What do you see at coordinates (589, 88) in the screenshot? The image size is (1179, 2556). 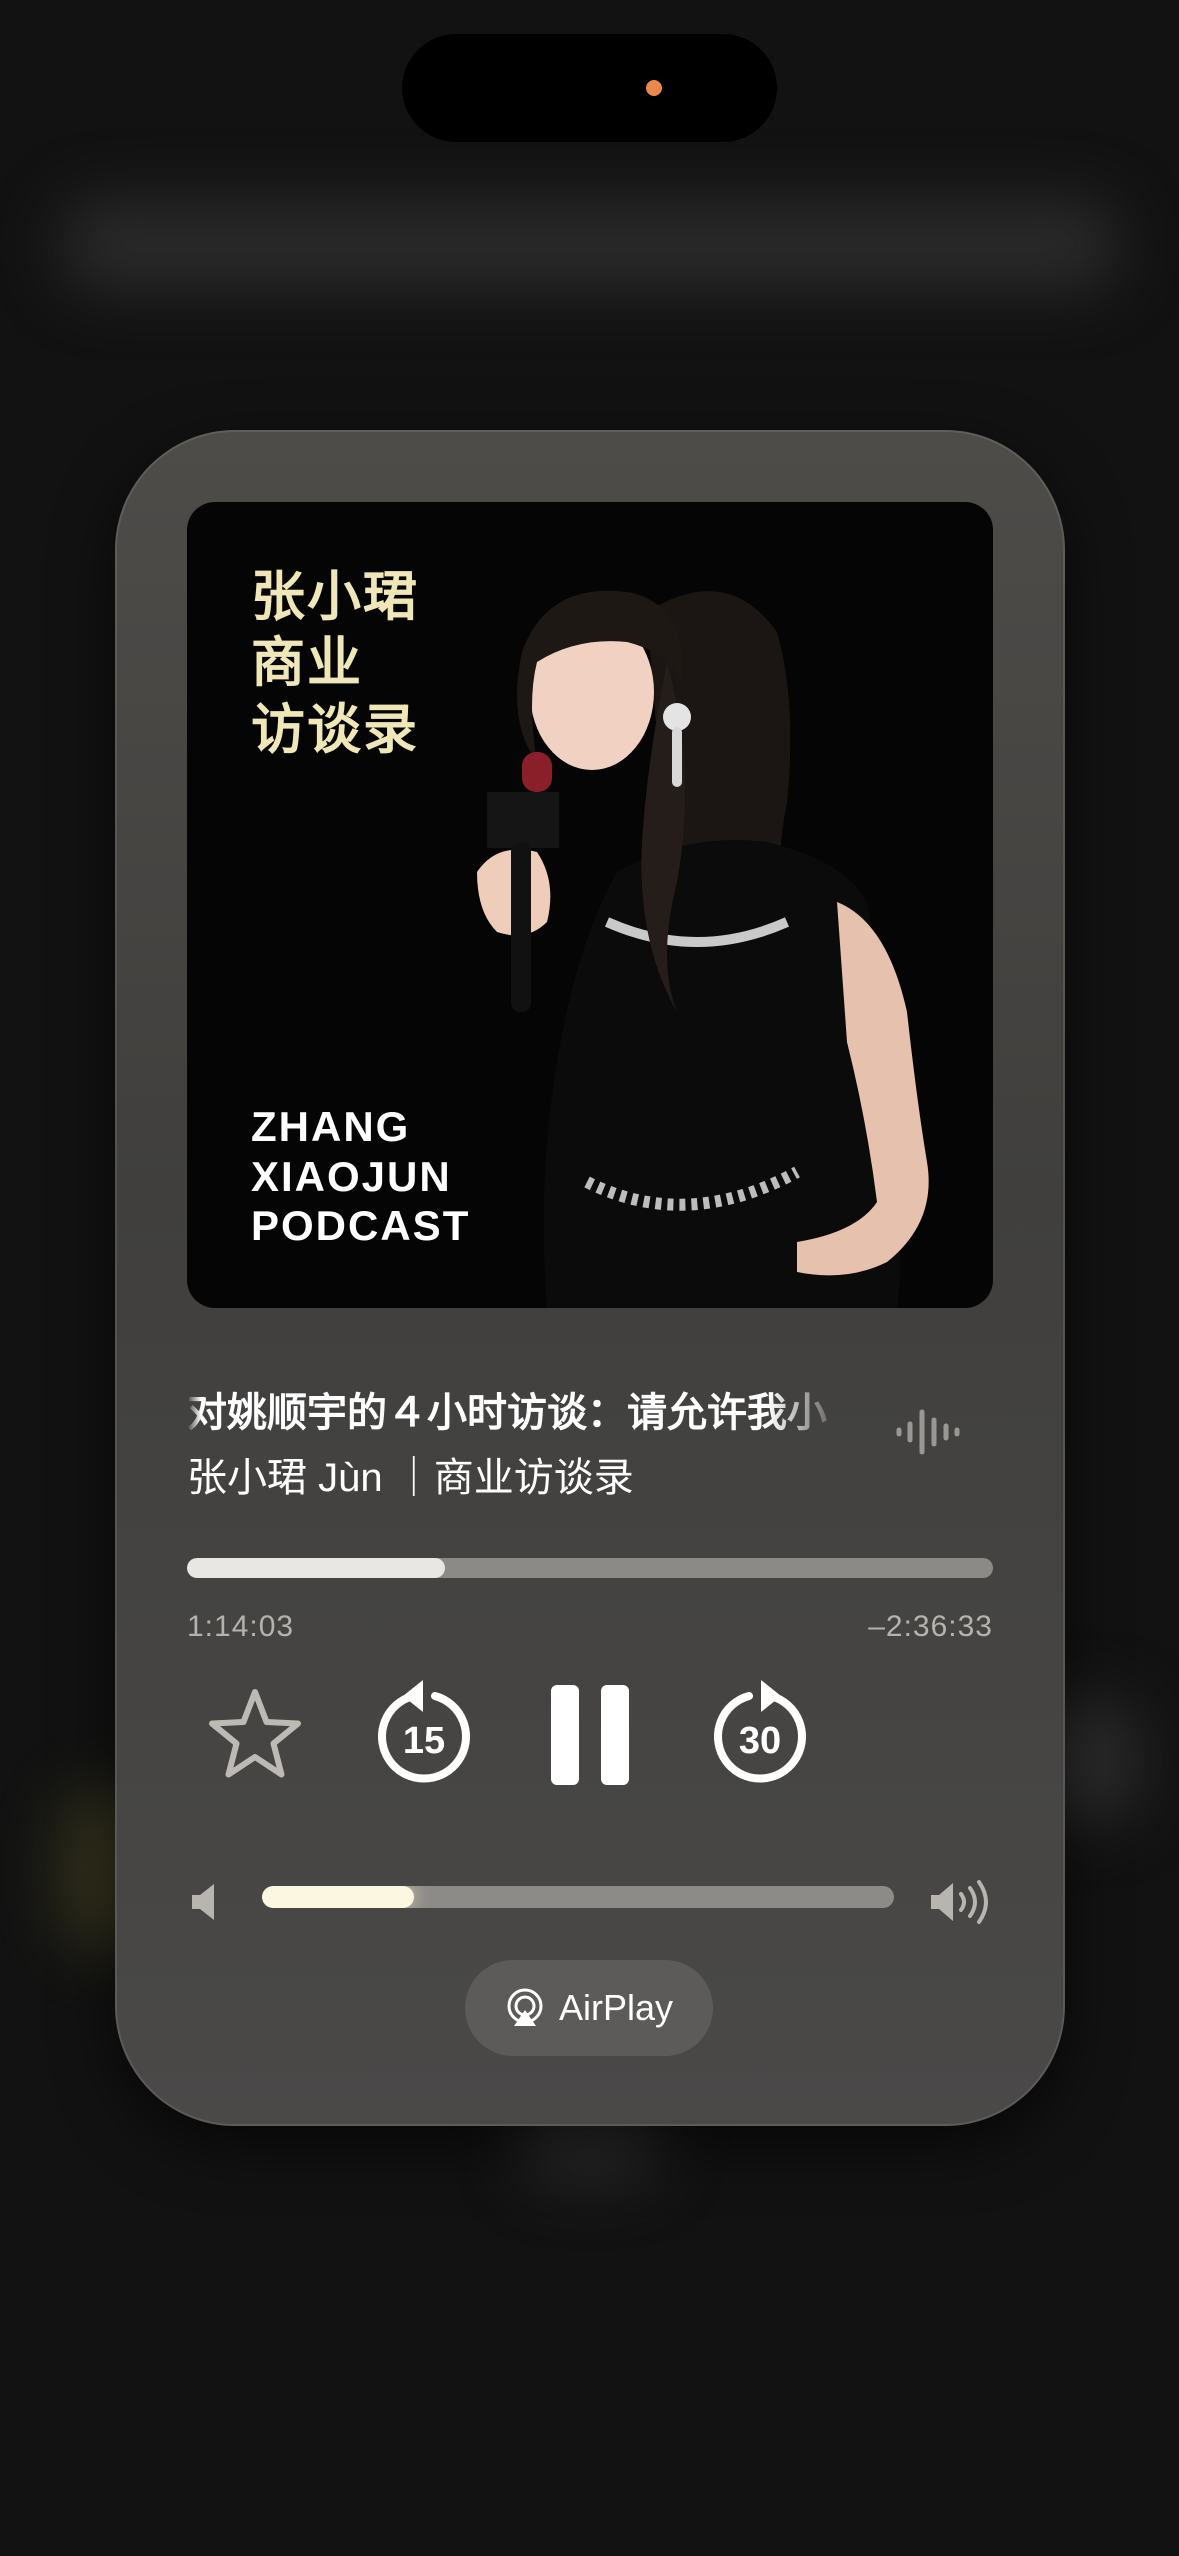 I see `dynamic-island` at bounding box center [589, 88].